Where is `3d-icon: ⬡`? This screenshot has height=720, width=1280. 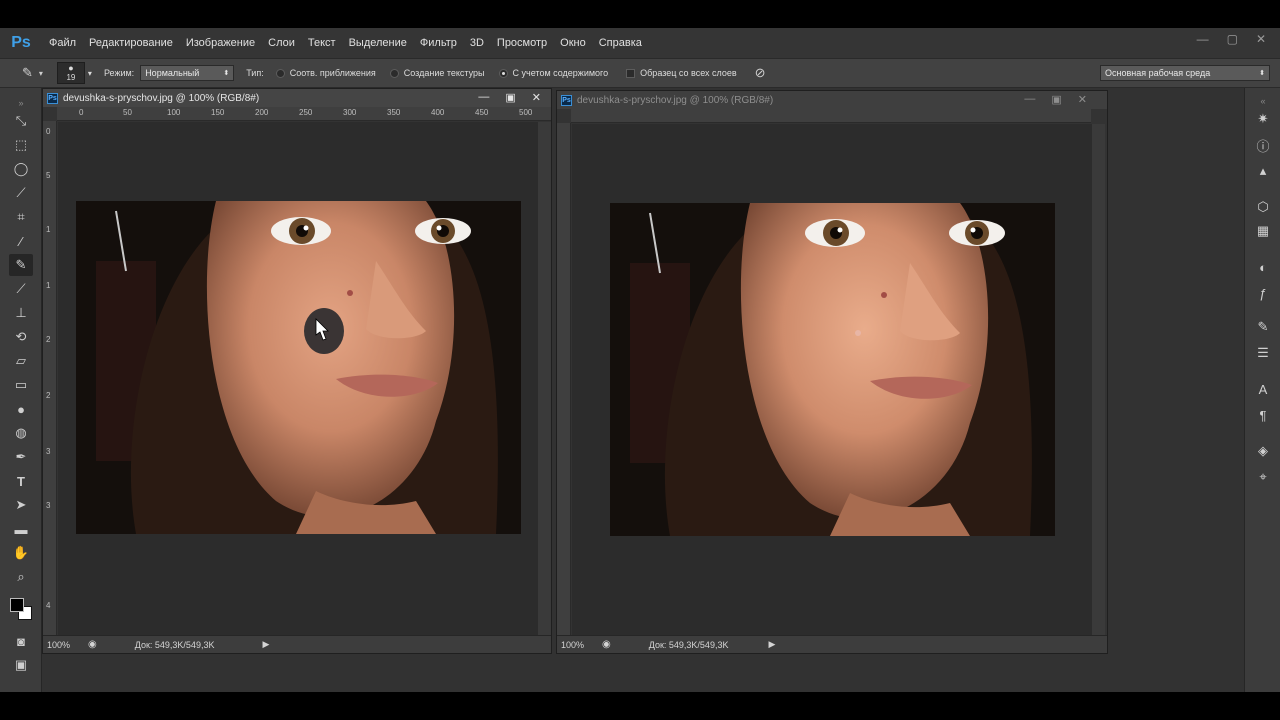
3d-icon: ⬡ is located at coordinates (1263, 207).